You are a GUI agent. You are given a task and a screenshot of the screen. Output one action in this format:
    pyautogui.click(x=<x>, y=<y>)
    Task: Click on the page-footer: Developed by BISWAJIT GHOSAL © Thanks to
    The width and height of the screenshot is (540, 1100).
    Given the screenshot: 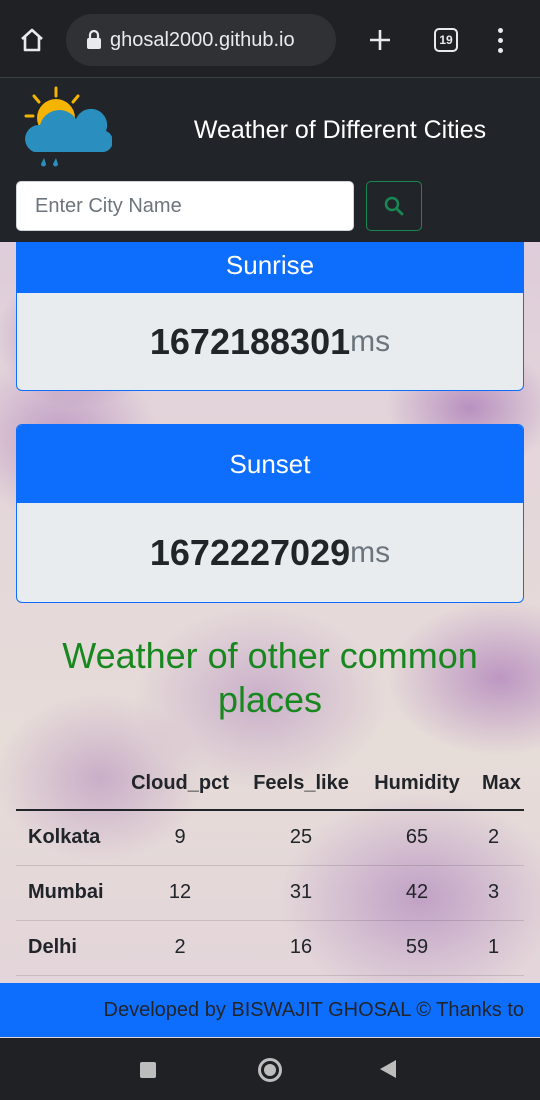 What is the action you would take?
    pyautogui.click(x=270, y=1010)
    